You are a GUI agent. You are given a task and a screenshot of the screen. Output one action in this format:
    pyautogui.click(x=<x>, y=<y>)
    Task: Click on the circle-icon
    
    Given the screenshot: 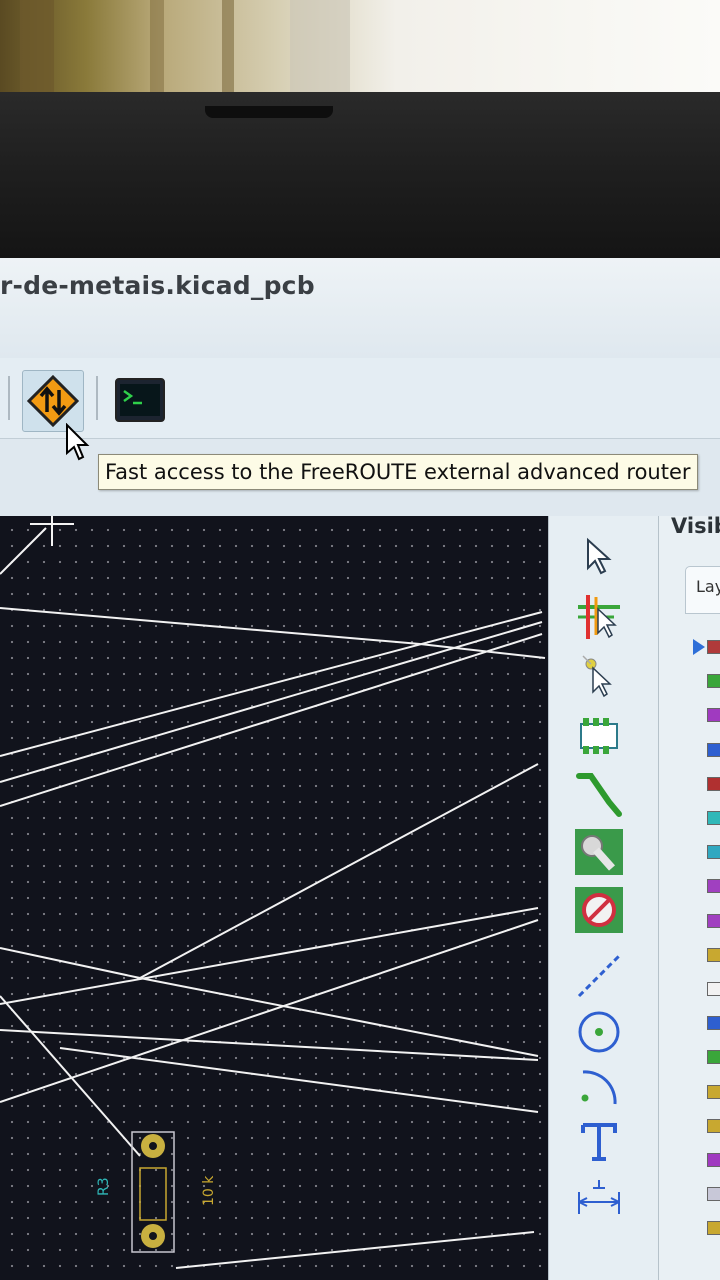 What is the action you would take?
    pyautogui.click(x=599, y=1032)
    